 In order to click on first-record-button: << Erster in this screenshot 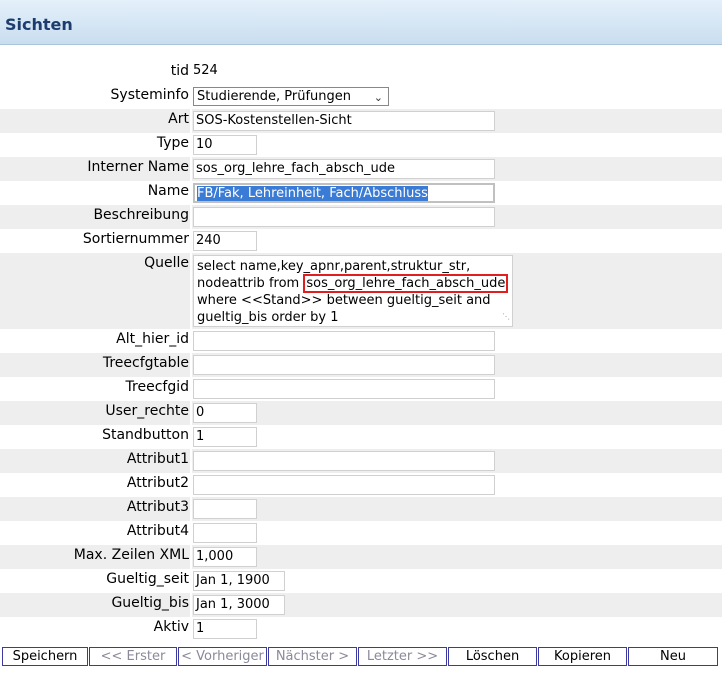, I will do `click(133, 656)`.